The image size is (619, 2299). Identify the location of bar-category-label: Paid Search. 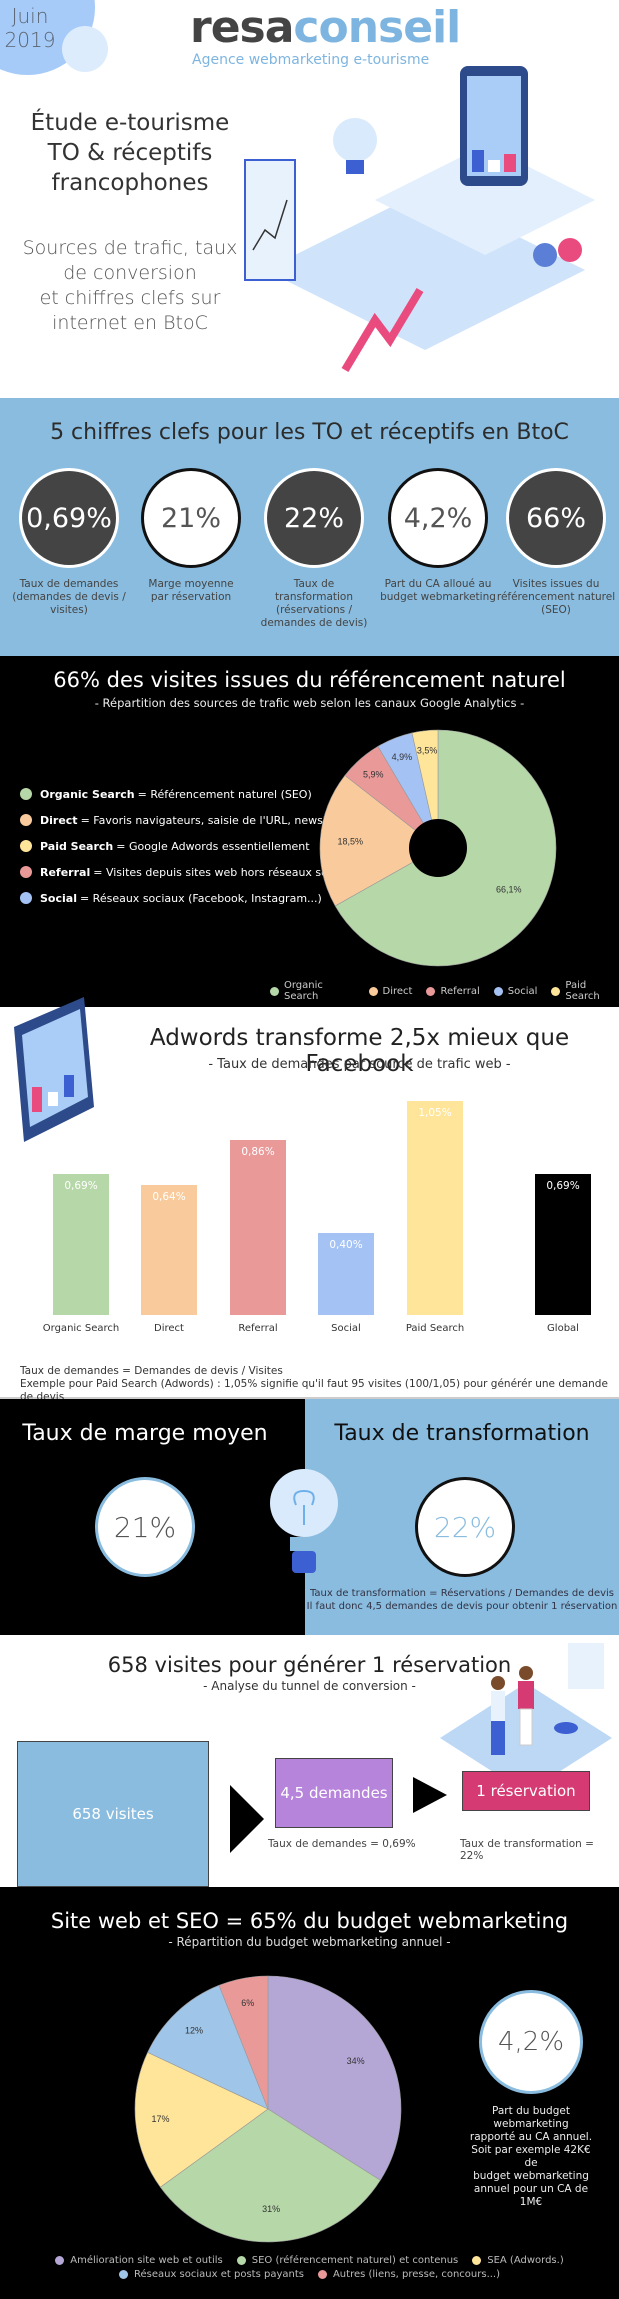
(435, 1328).